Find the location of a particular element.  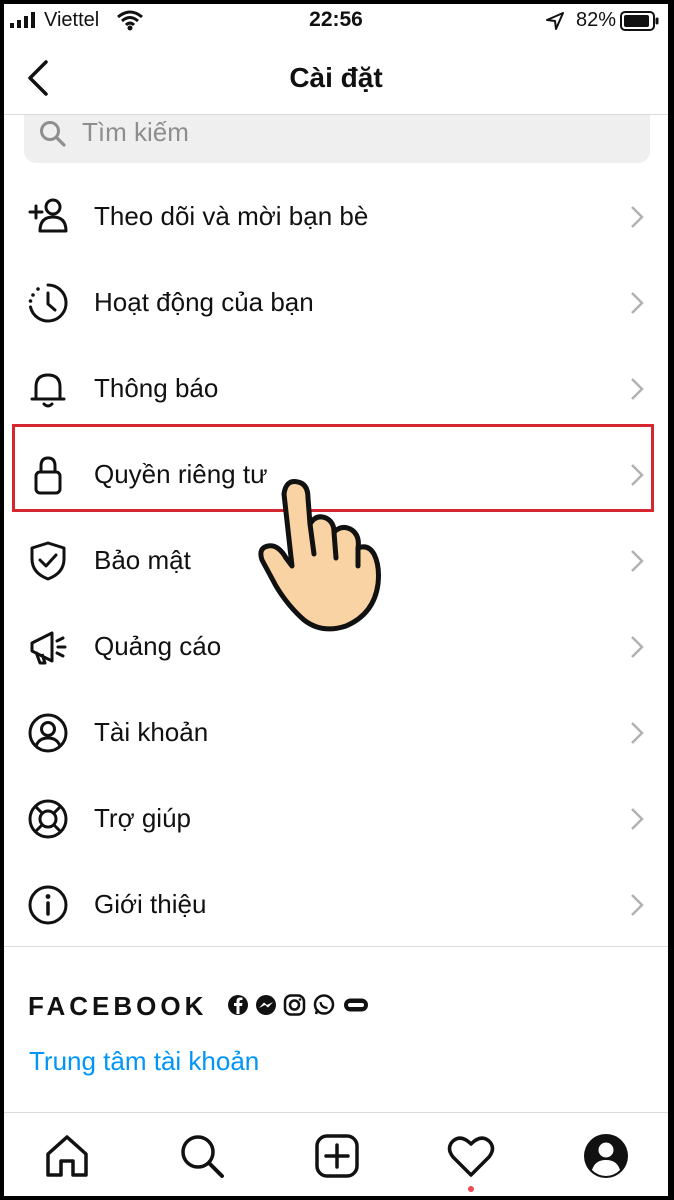

add-person-icon is located at coordinates (48, 215).